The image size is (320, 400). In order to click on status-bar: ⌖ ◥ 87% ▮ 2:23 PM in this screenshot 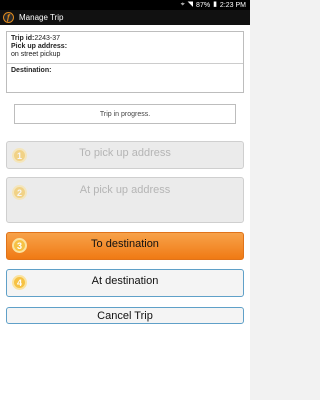, I will do `click(125, 5)`.